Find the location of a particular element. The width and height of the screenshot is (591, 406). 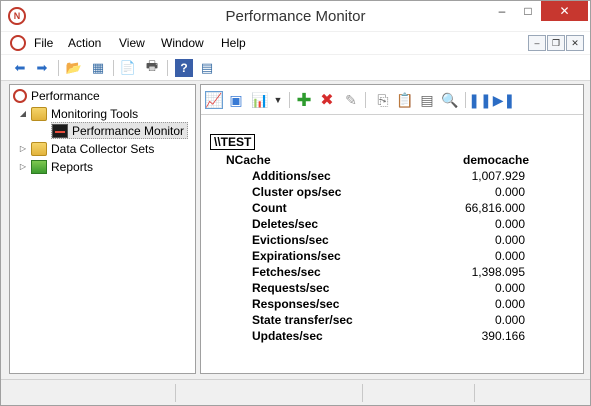

data-collector-icon is located at coordinates (39, 148).